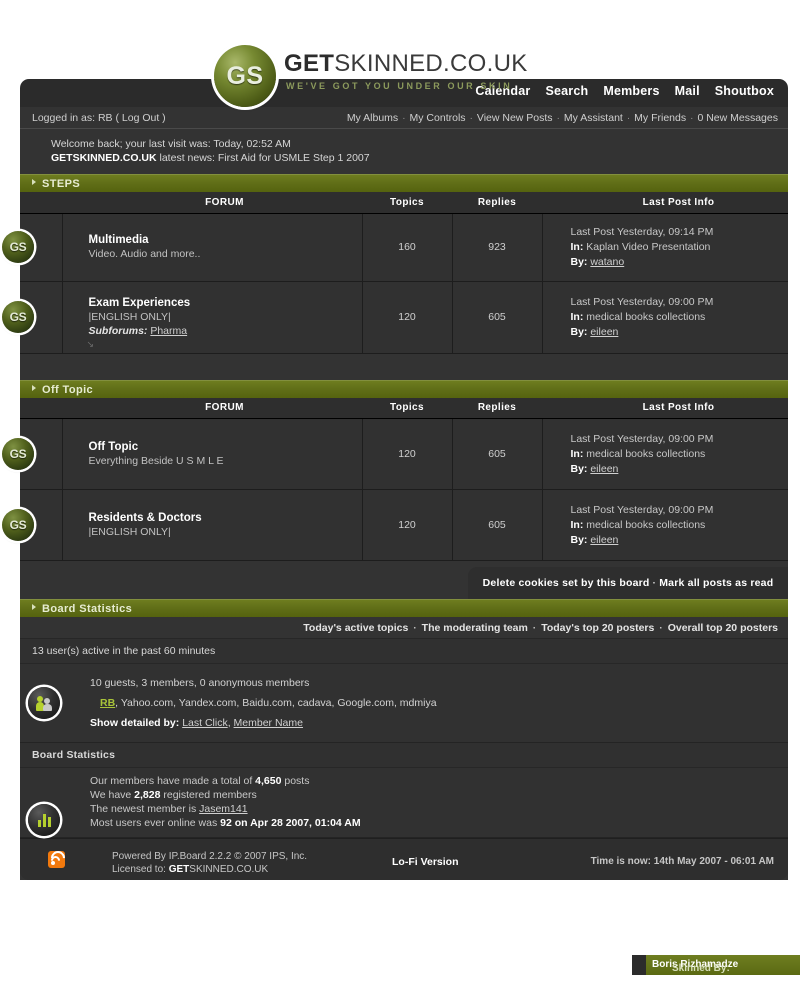 The image size is (800, 1000). What do you see at coordinates (607, 262) in the screenshot?
I see `last-post-author: watano` at bounding box center [607, 262].